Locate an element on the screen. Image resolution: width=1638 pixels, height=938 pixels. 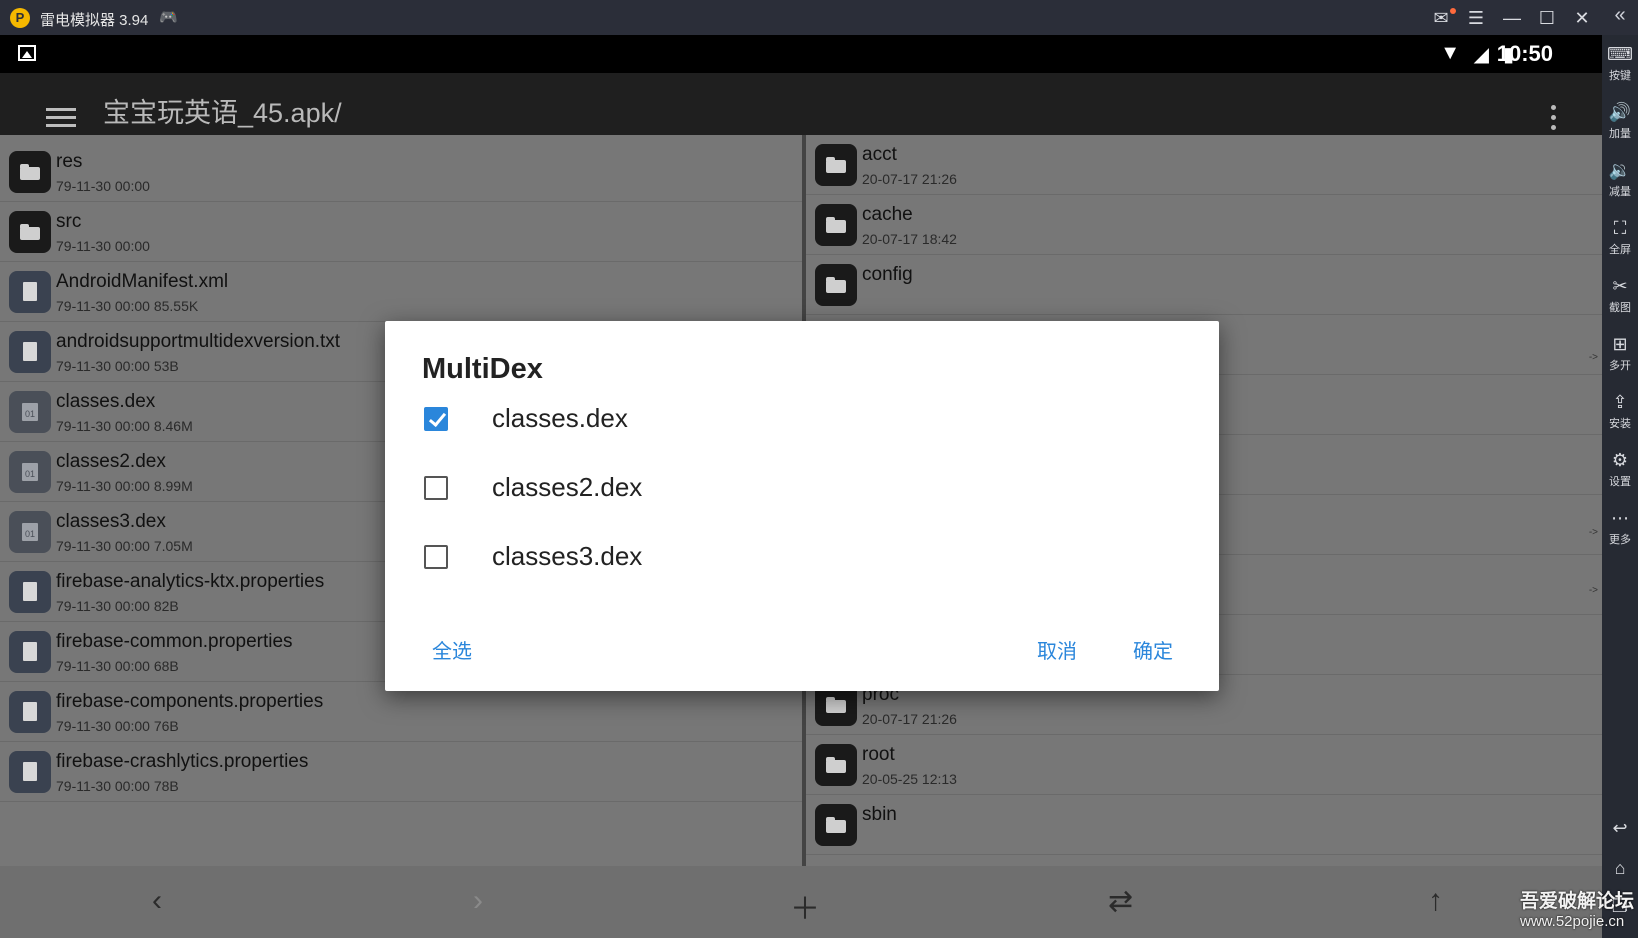
sidebar-label: 截图 is located at coordinates (1620, 308).